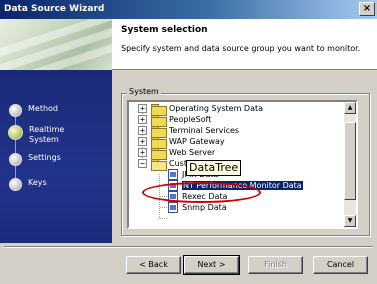  Describe the element at coordinates (216, 108) in the screenshot. I see `tree-node-label: Operating System Data` at that location.